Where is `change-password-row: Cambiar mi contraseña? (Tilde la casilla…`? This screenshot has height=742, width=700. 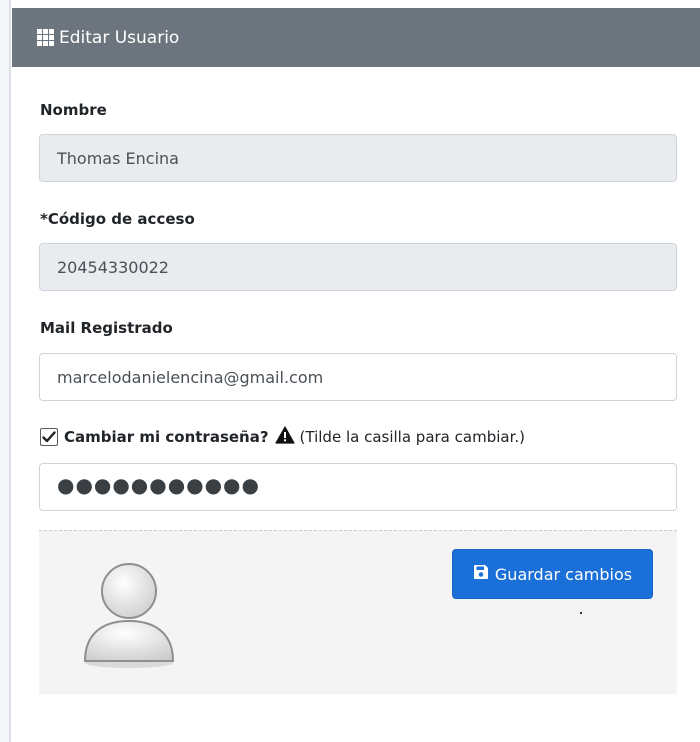 change-password-row: Cambiar mi contraseña? (Tilde la casilla… is located at coordinates (282, 437).